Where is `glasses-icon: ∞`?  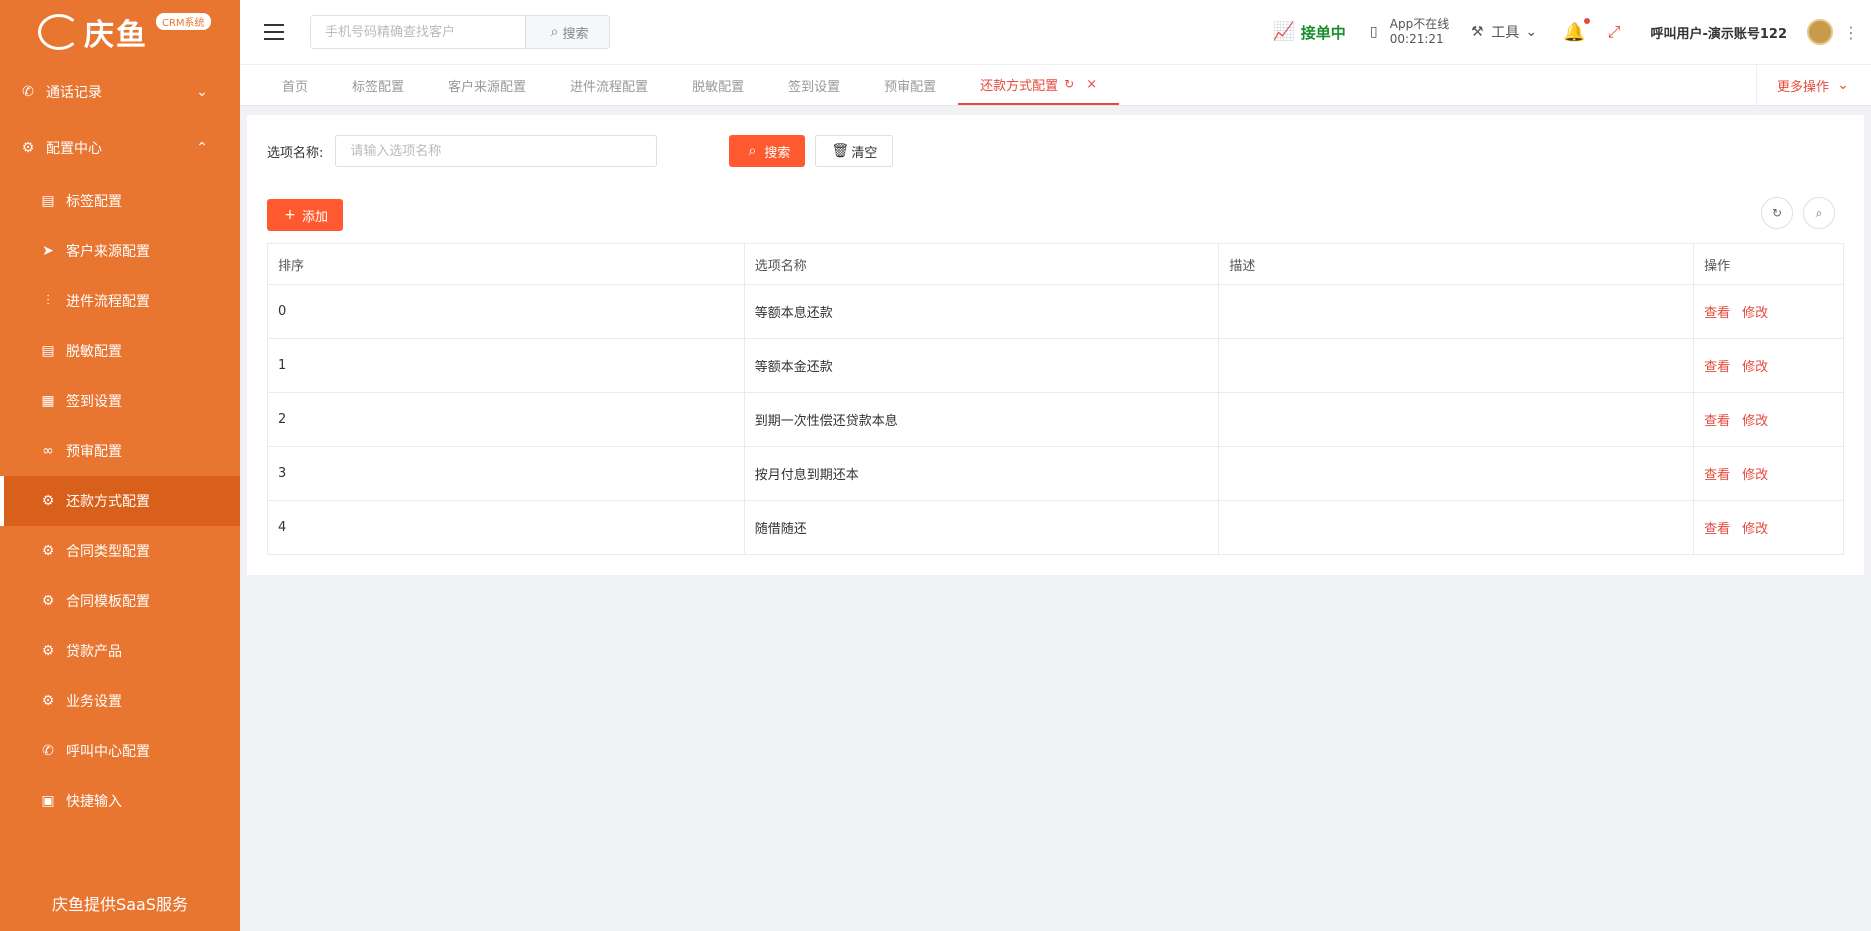 glasses-icon: ∞ is located at coordinates (48, 451).